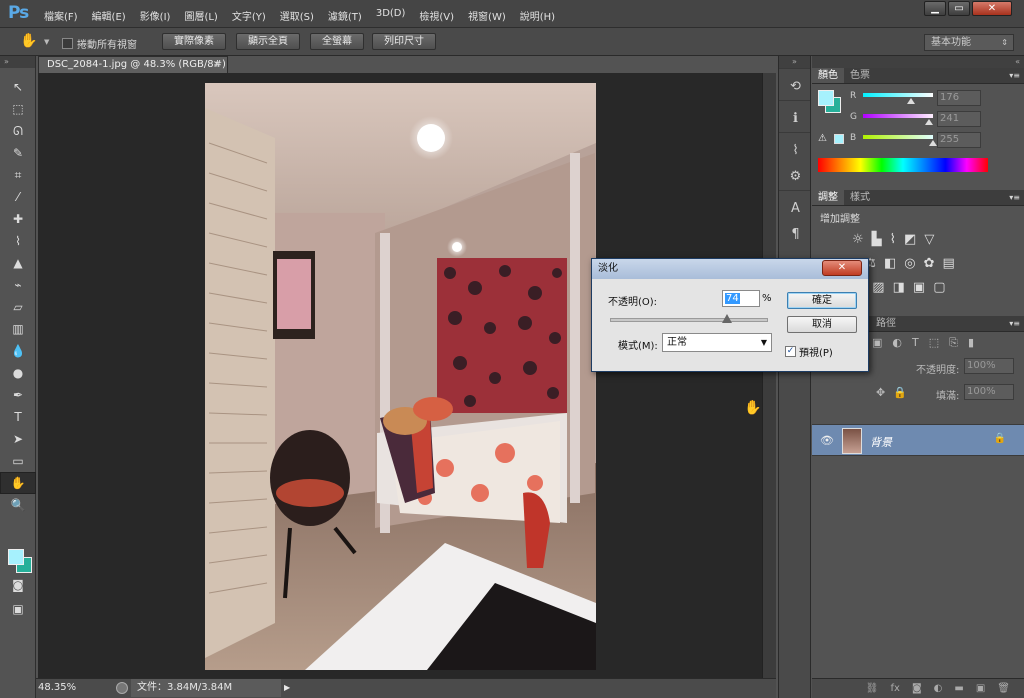 The height and width of the screenshot is (698, 1024). I want to click on menu-item-4: 文字(Y), so click(253, 15).